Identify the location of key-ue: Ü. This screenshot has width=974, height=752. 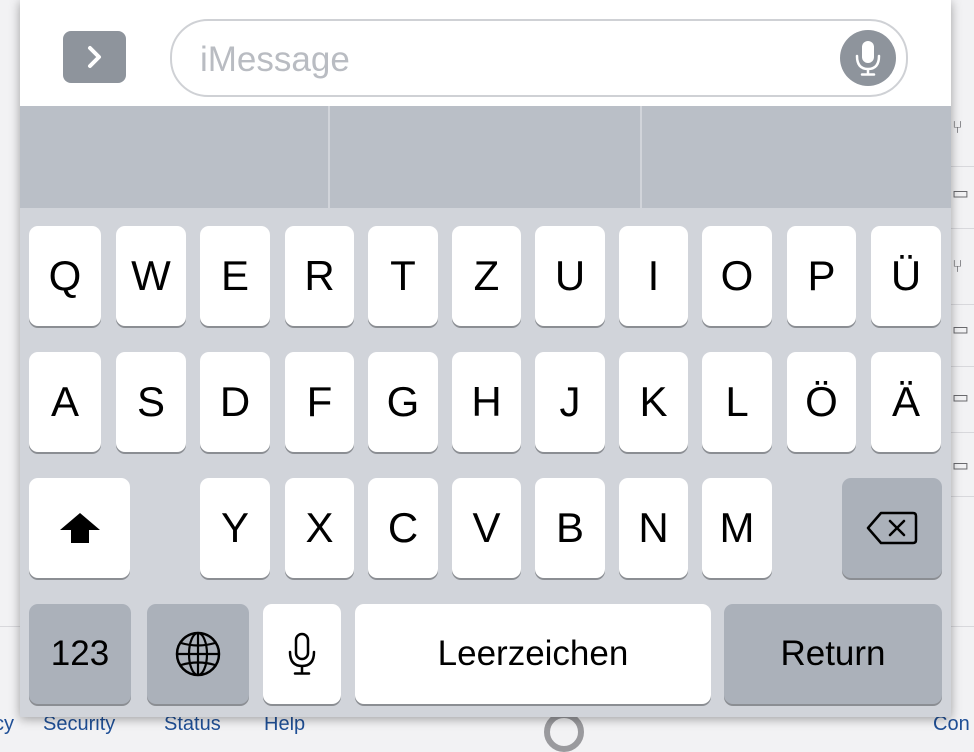
(906, 276).